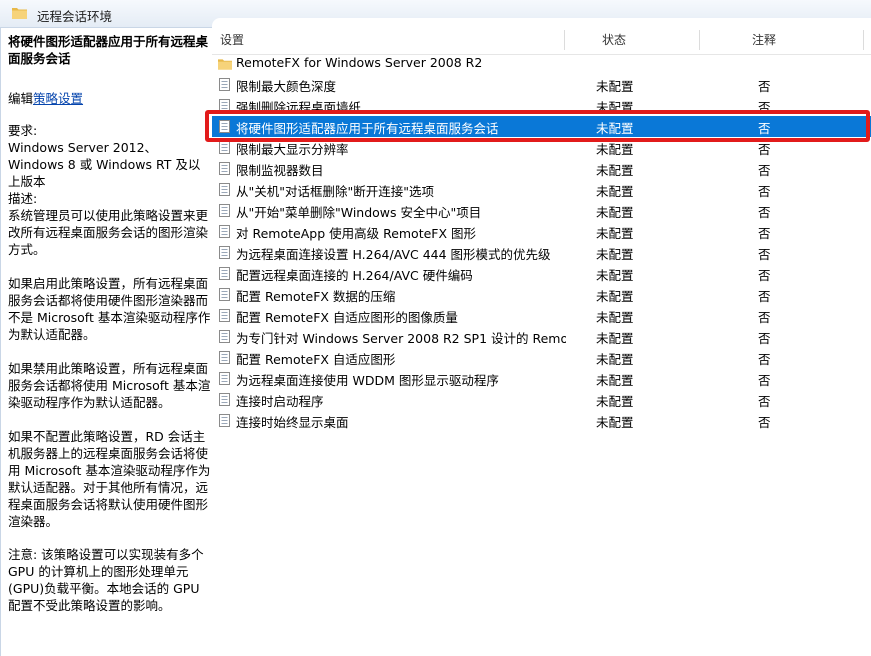  I want to click on column-state: 状态, so click(614, 40).